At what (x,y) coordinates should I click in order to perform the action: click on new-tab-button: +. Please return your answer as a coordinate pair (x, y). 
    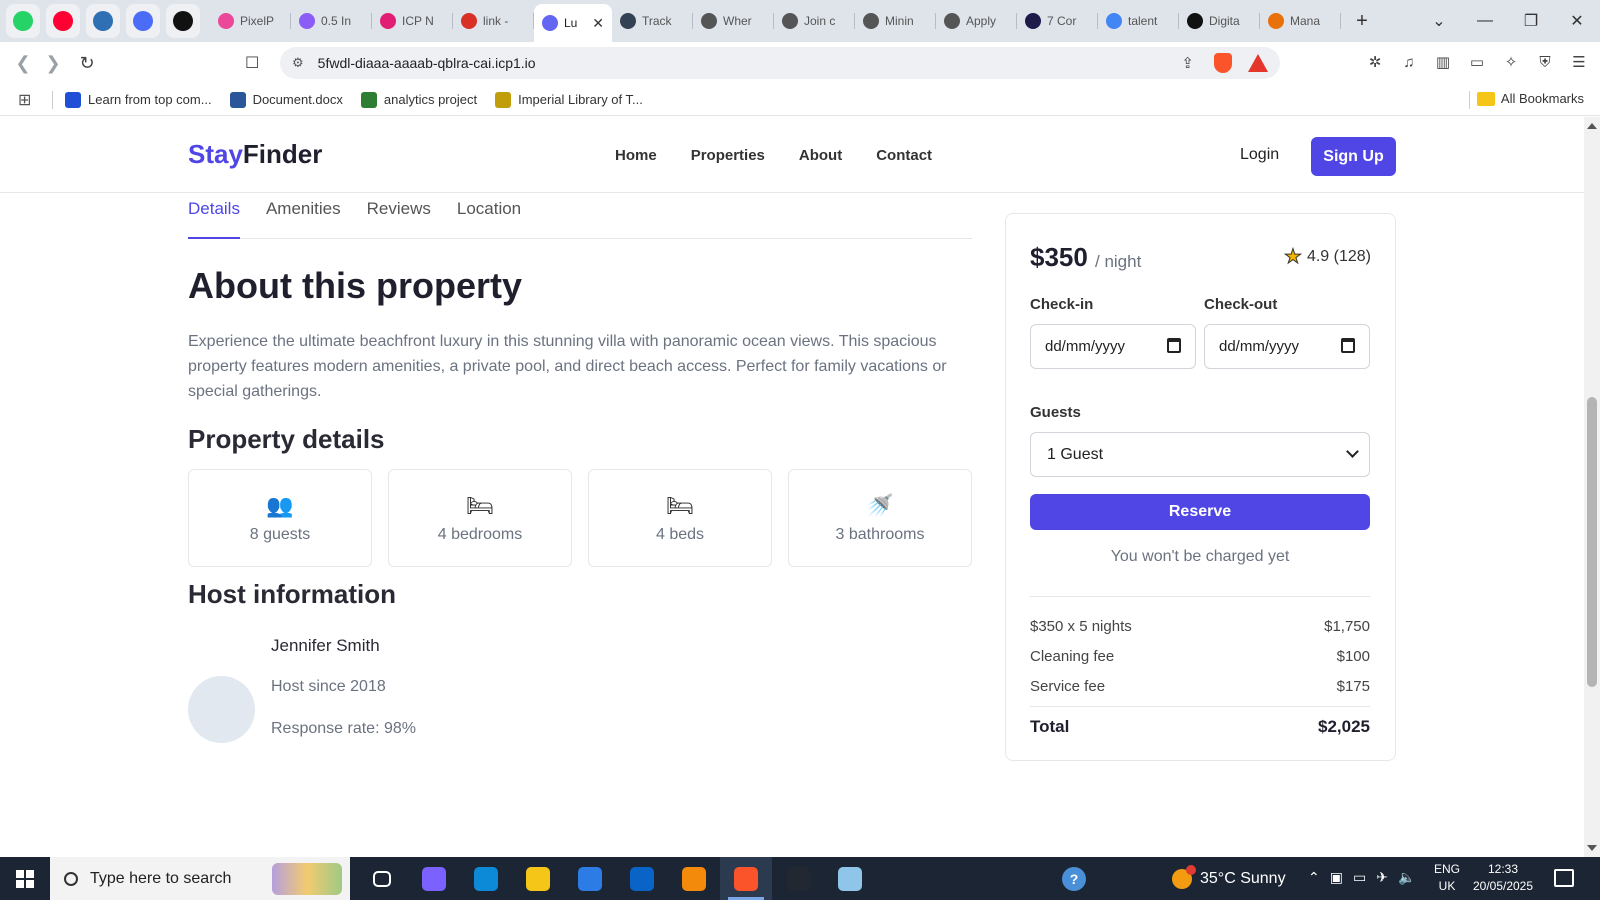
    Looking at the image, I should click on (1362, 21).